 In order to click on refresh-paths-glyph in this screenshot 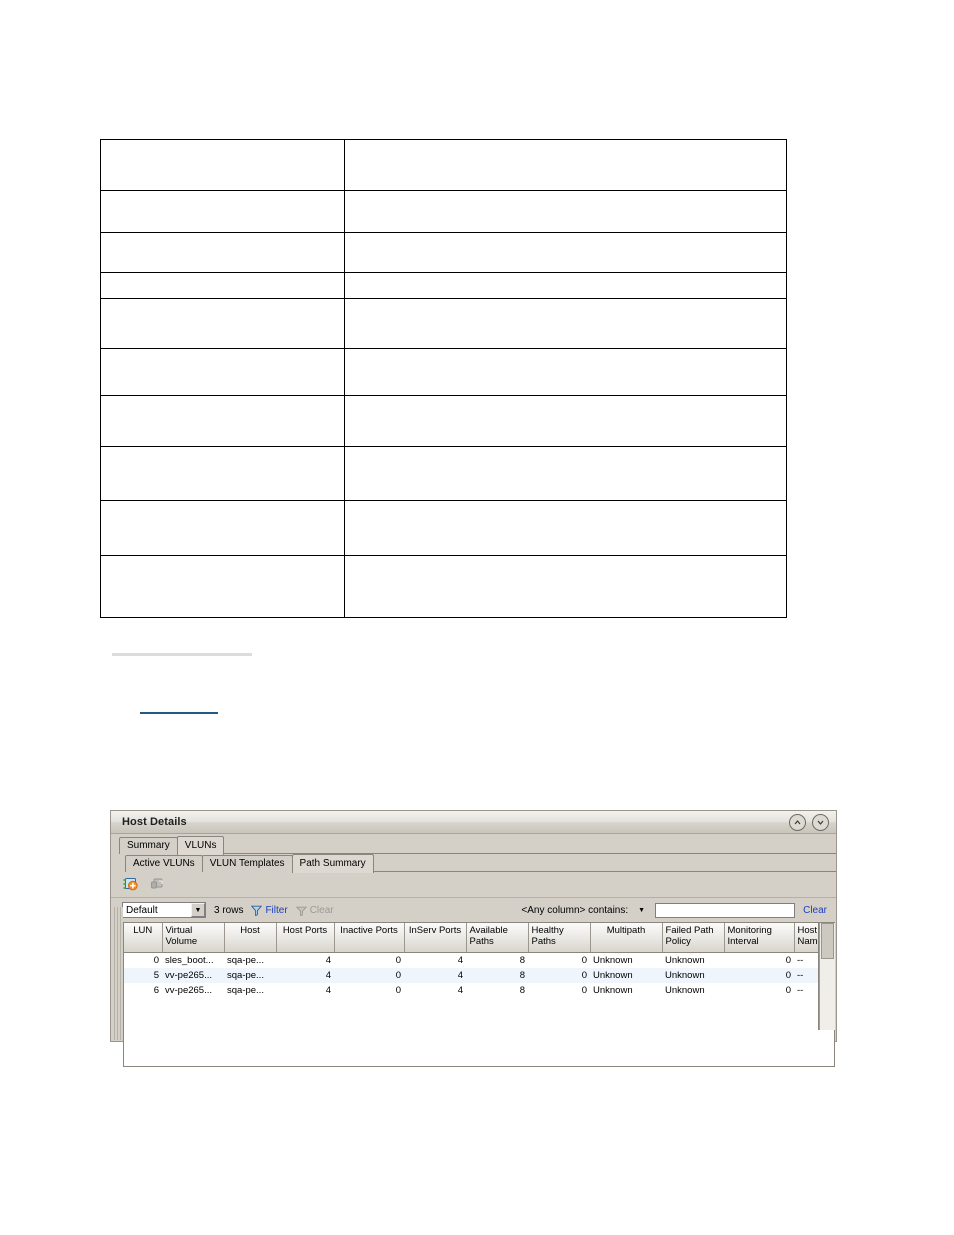, I will do `click(130, 884)`.